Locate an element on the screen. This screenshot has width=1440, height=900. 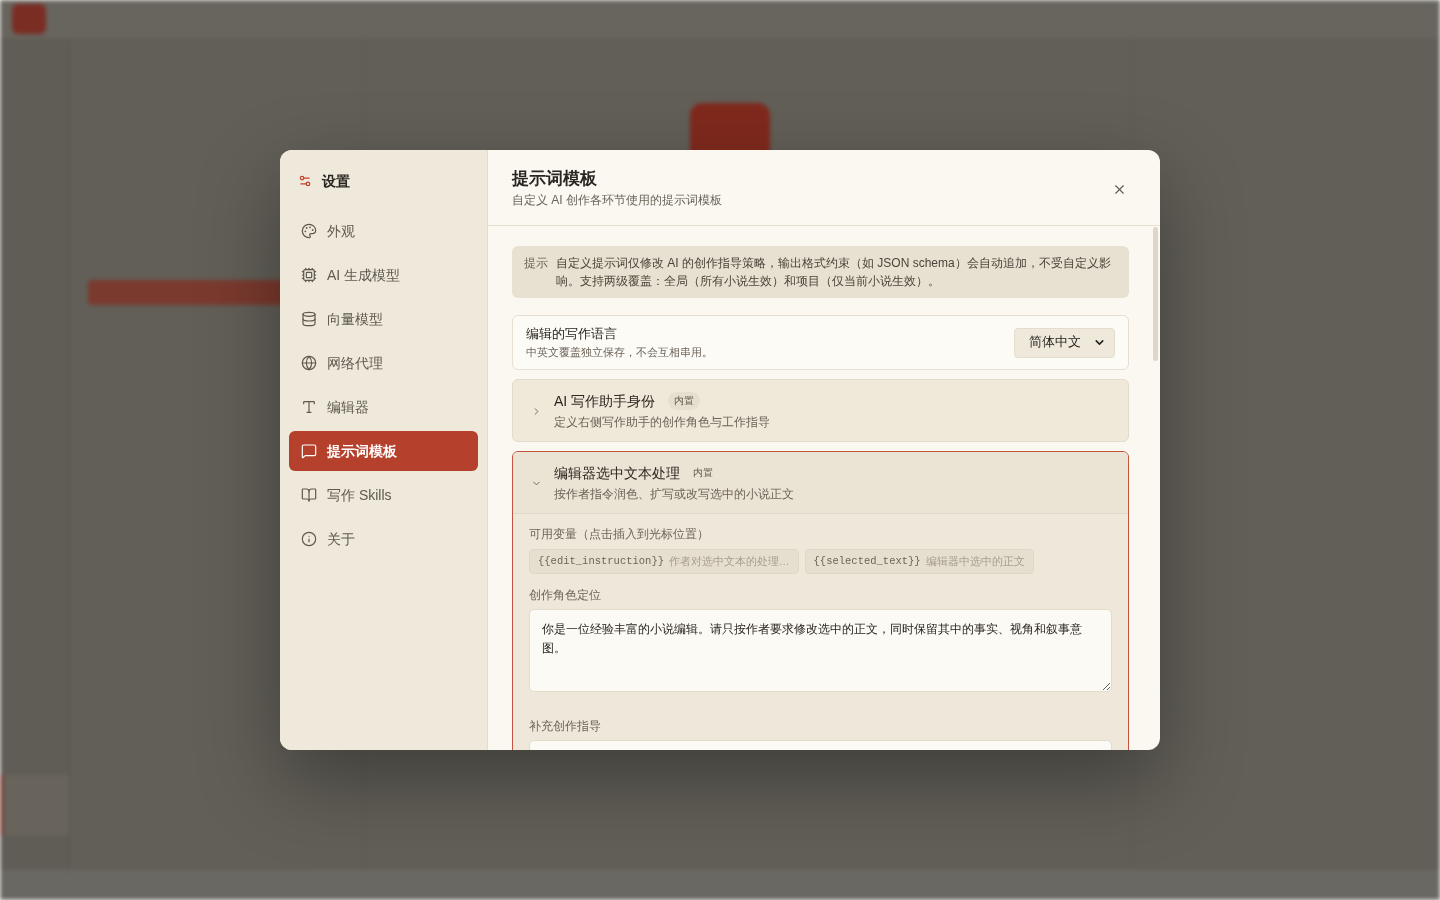
message-icon is located at coordinates (309, 451).